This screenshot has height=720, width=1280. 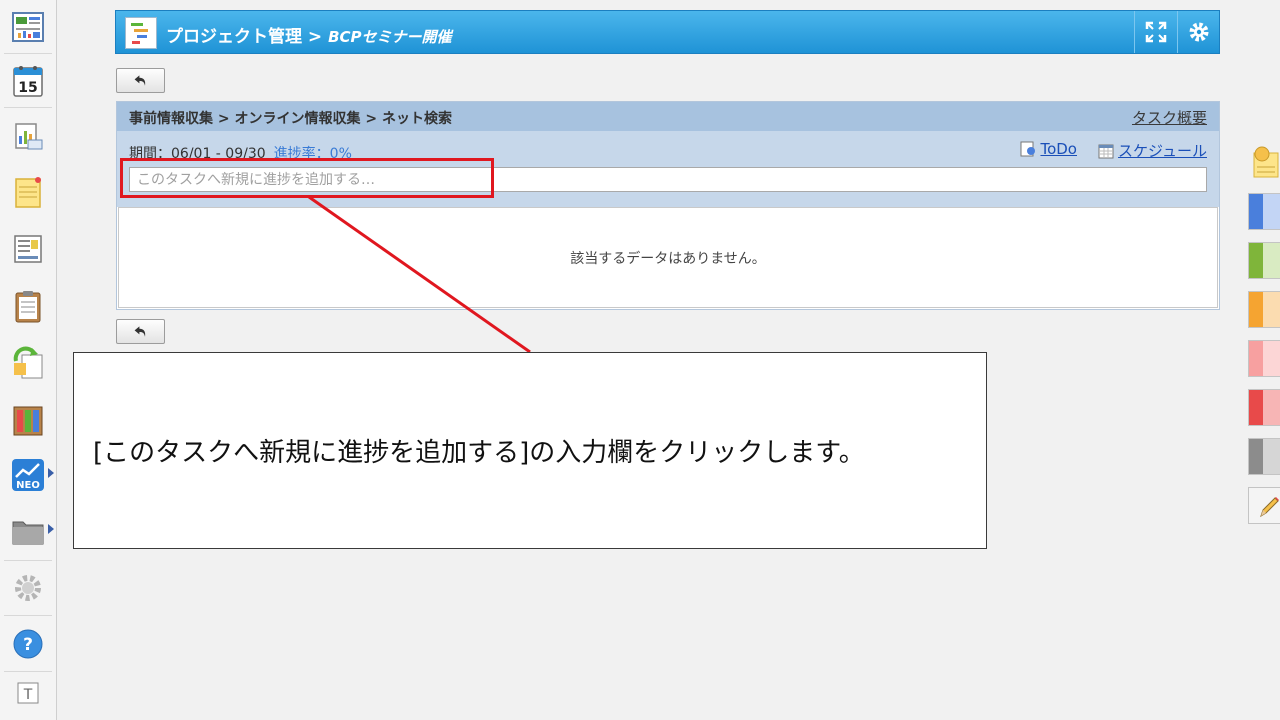 What do you see at coordinates (1264, 505) in the screenshot?
I see `pencil-icon` at bounding box center [1264, 505].